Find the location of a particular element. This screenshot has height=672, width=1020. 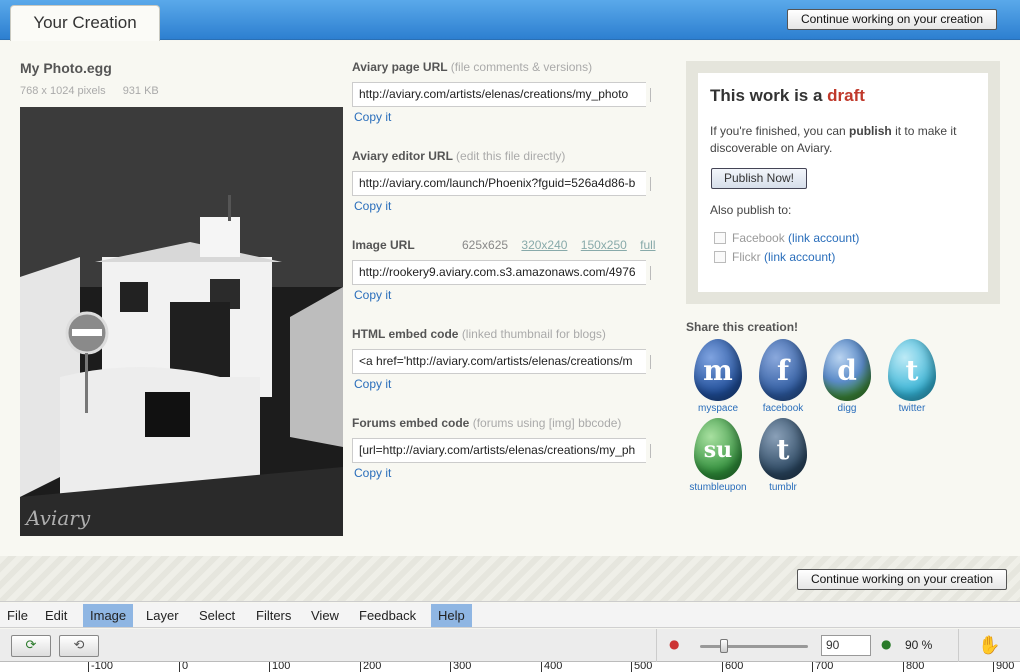

ruler-tick: 200 is located at coordinates (370, 667).